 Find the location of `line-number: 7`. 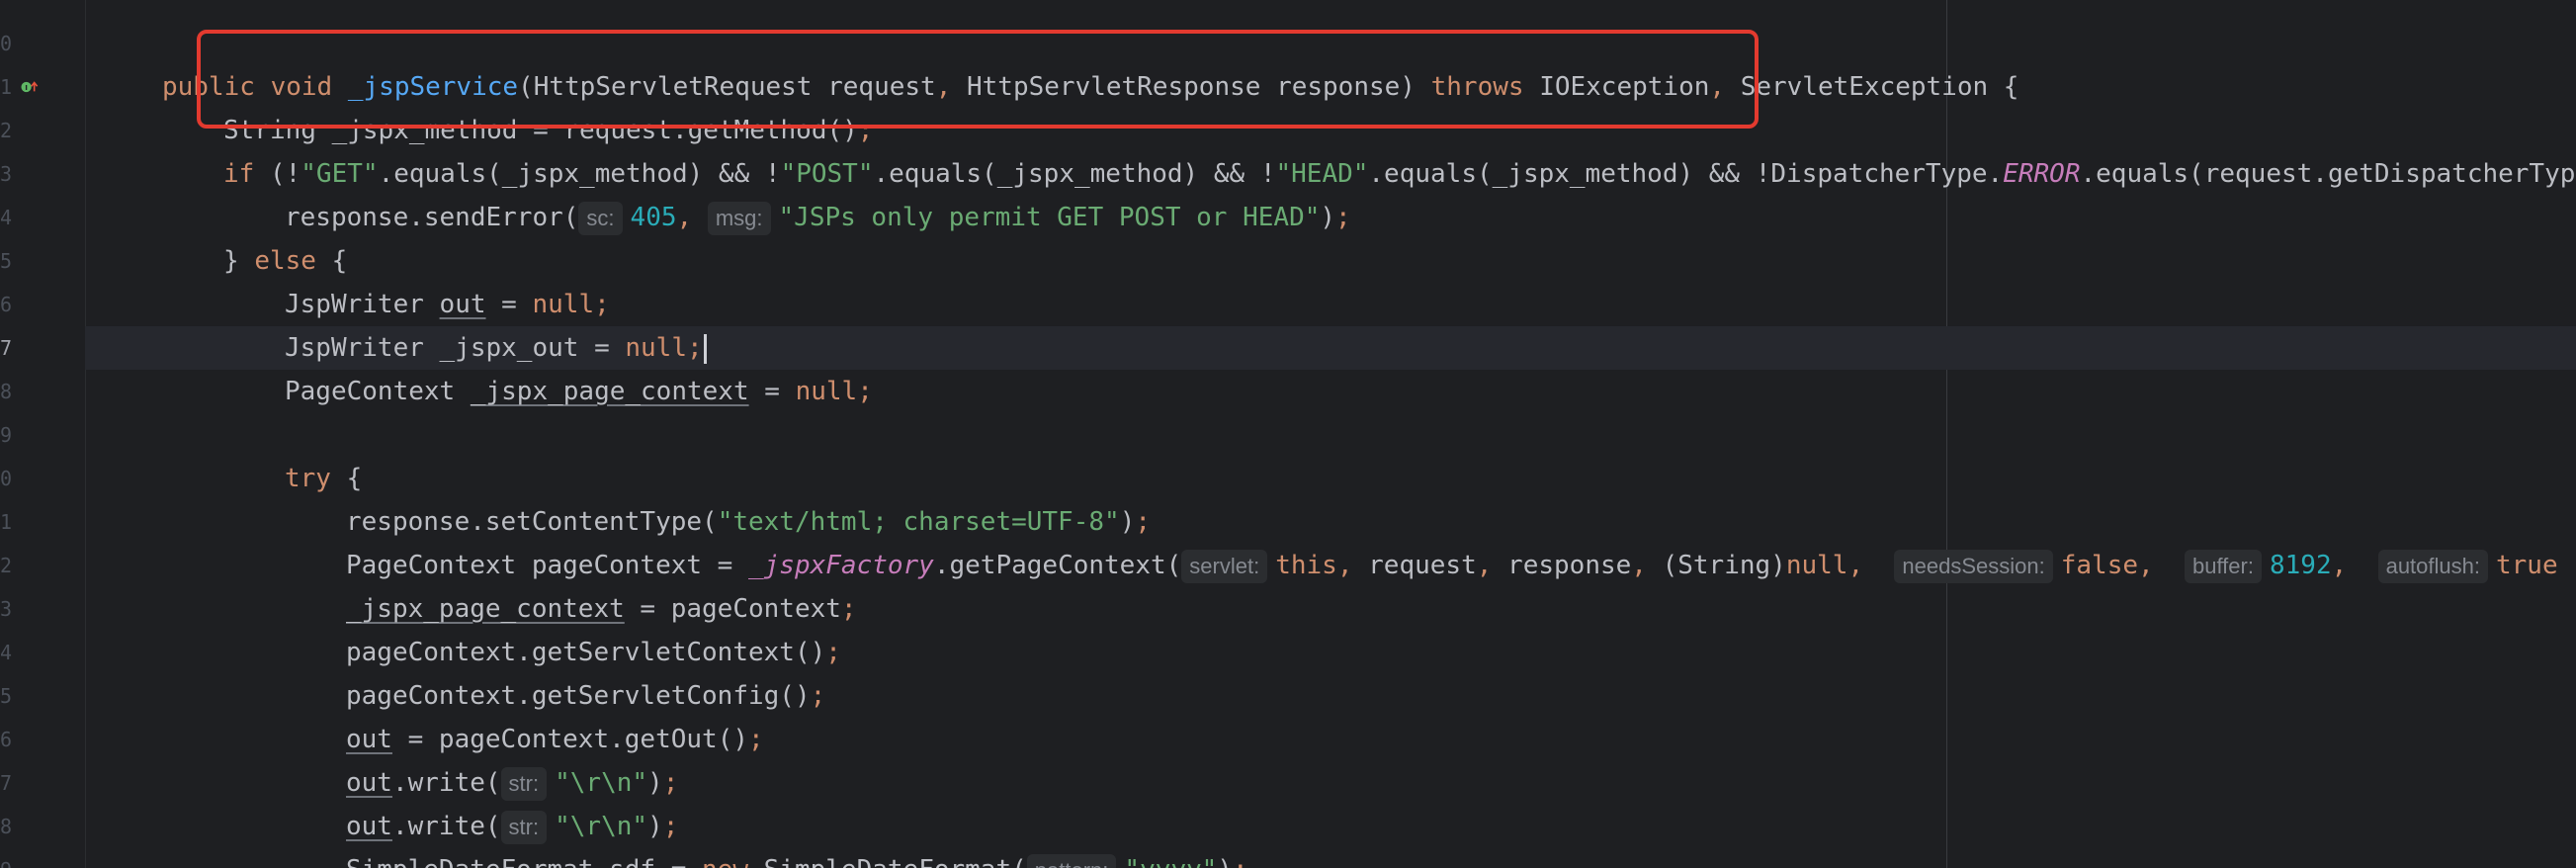

line-number: 7 is located at coordinates (6, 348).